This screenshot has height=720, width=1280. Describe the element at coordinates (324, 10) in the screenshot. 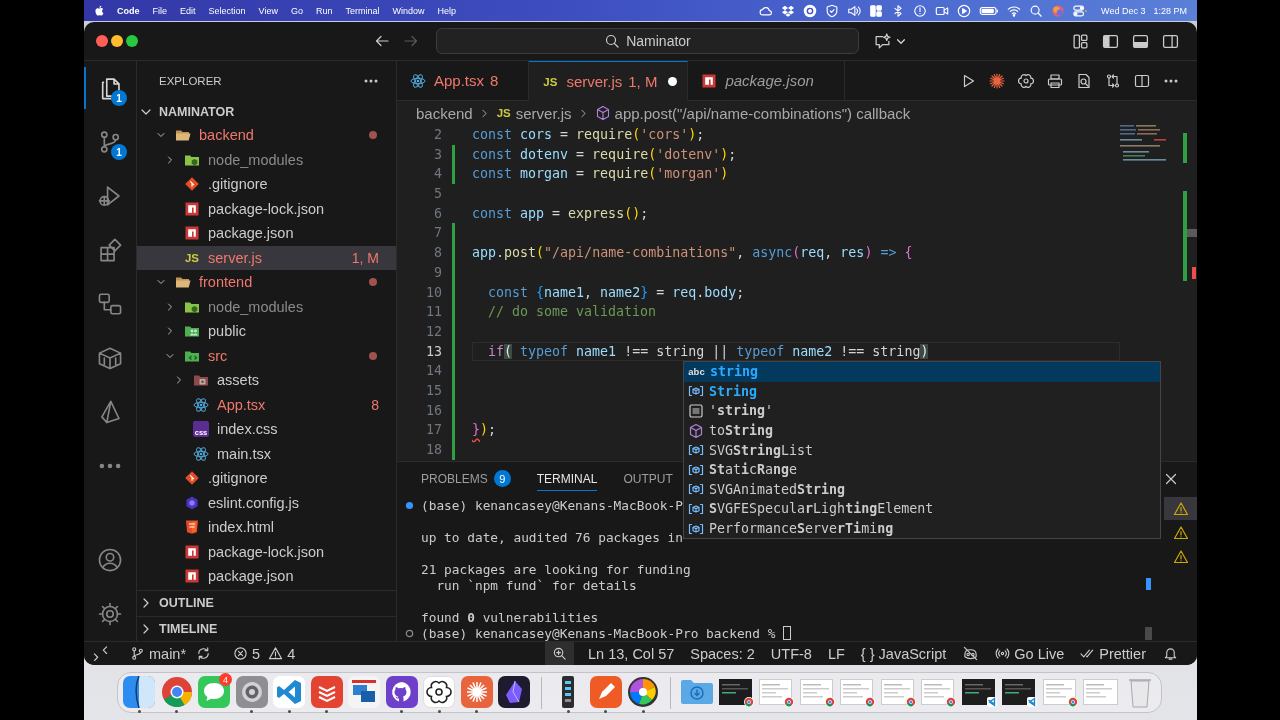

I see `menu-item: Run` at that location.